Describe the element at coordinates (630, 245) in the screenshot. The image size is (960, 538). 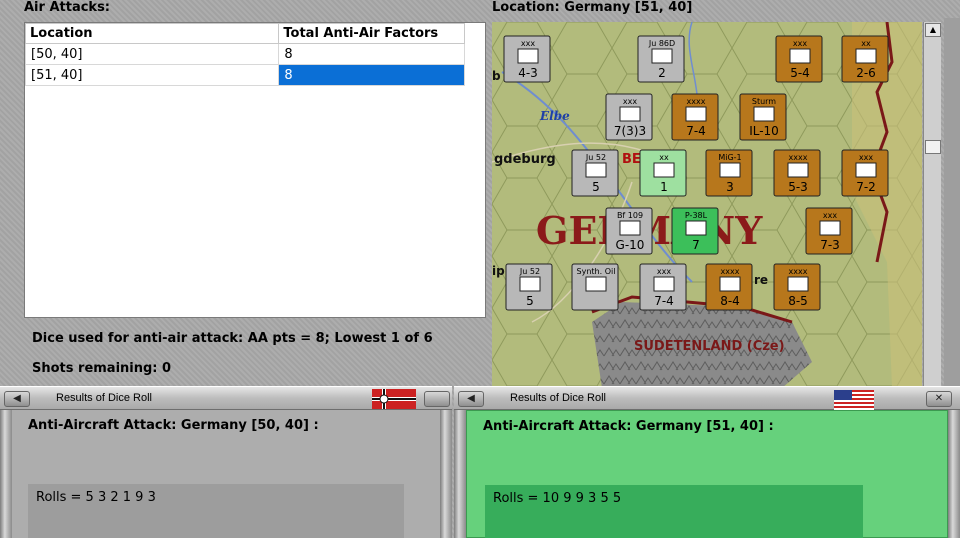
I see `unit-value-label: G-10` at that location.